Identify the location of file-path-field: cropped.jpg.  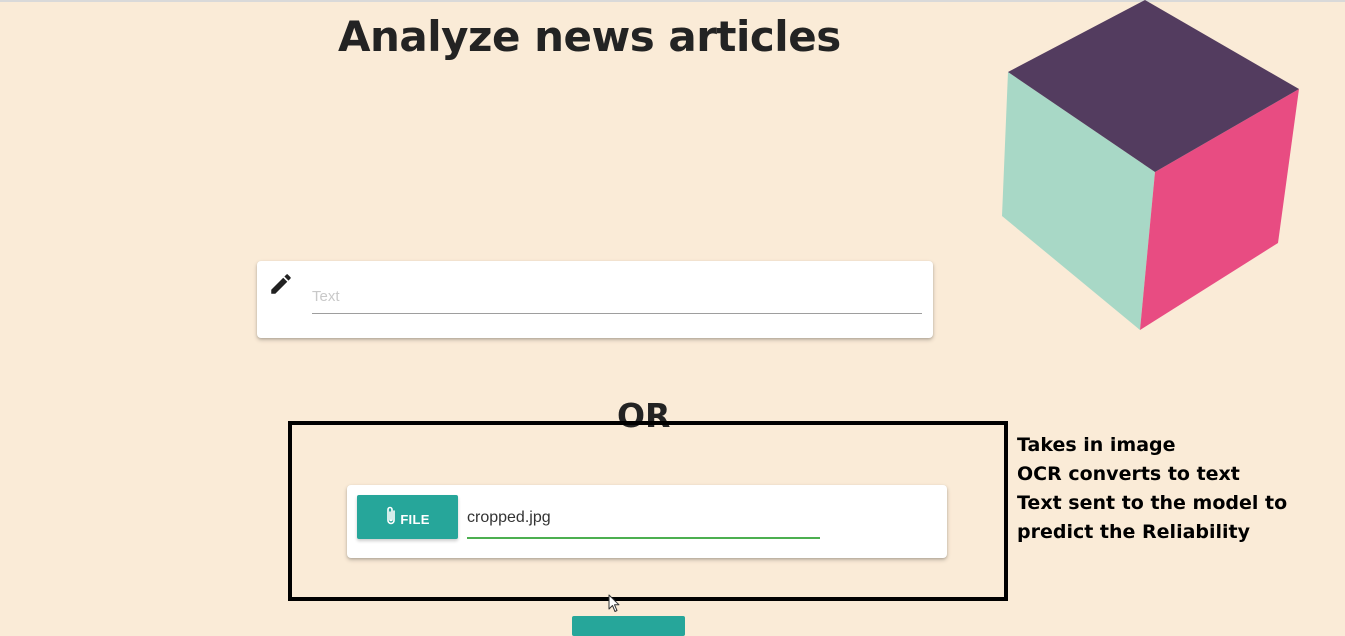
(643, 522).